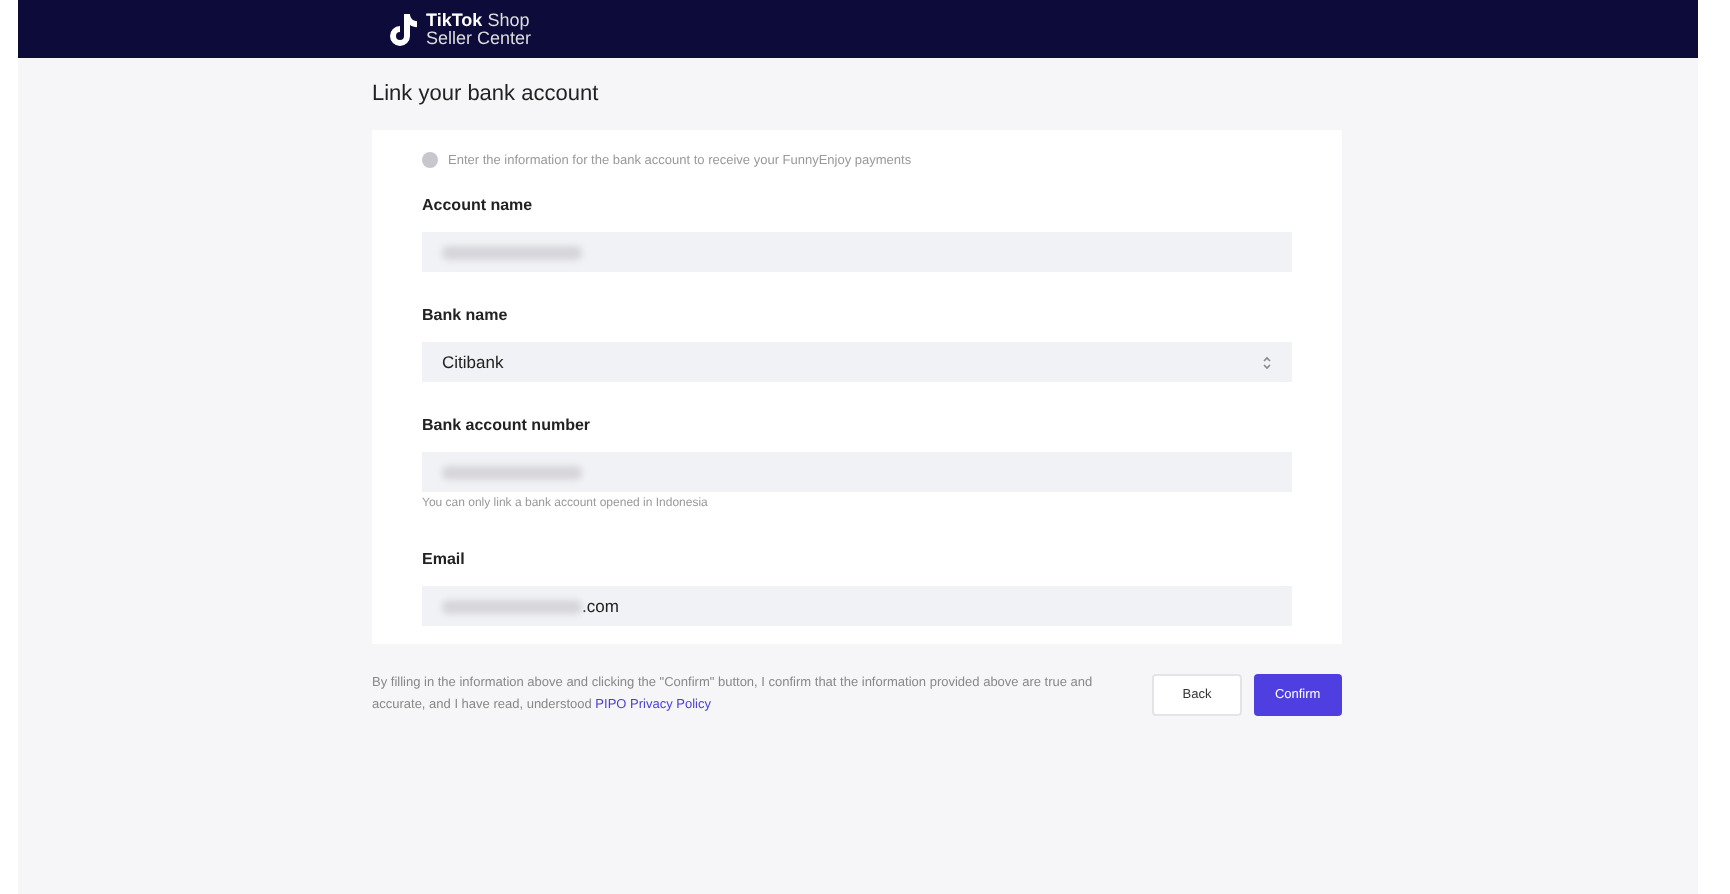 Image resolution: width=1730 pixels, height=894 pixels. Describe the element at coordinates (857, 606) in the screenshot. I see `input-field: .com` at that location.